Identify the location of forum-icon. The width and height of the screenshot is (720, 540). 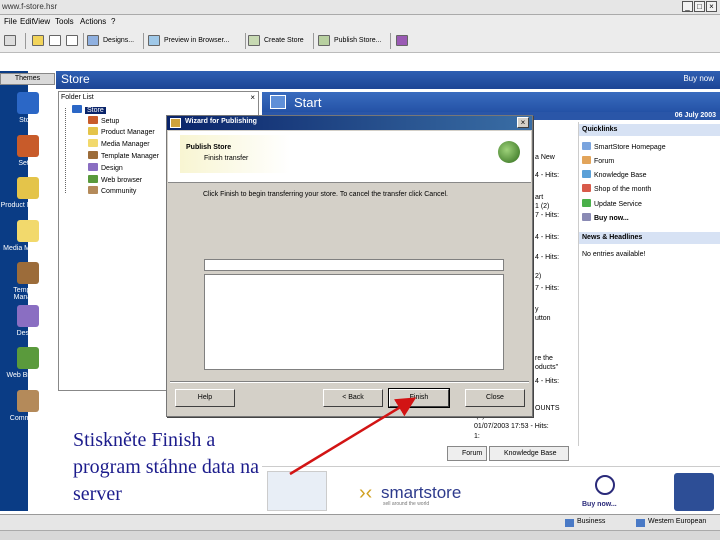
(586, 160).